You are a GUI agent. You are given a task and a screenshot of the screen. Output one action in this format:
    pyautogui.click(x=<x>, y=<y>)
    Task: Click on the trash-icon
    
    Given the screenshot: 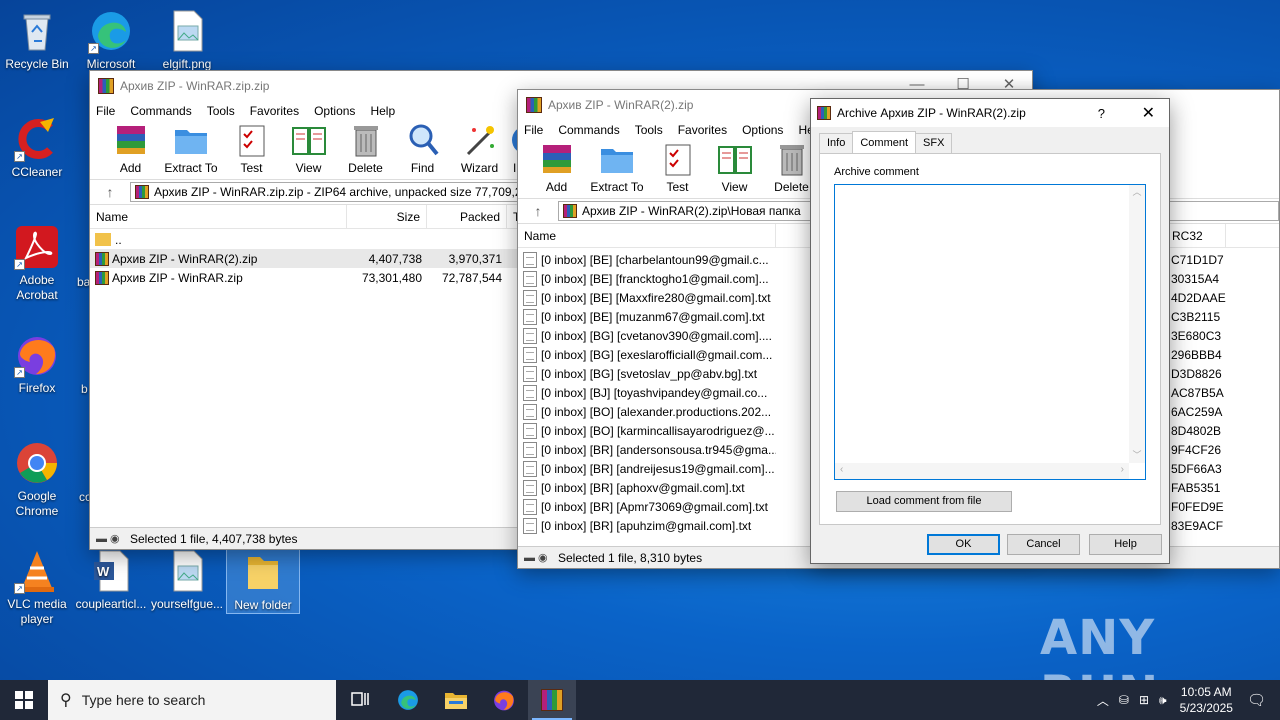 What is the action you would take?
    pyautogui.click(x=792, y=159)
    